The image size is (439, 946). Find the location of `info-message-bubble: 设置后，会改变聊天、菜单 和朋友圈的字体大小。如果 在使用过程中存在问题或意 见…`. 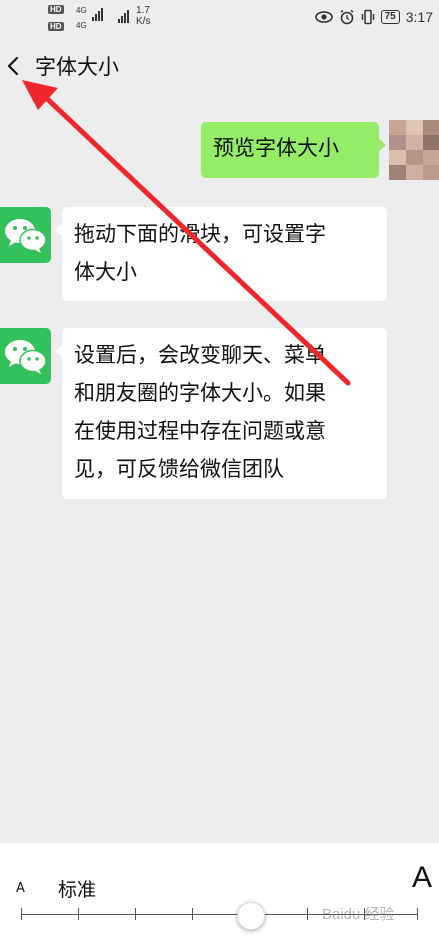

info-message-bubble: 设置后，会改变聊天、菜单 和朋友圈的字体大小。如果 在使用过程中存在问题或意 见… is located at coordinates (221, 413).